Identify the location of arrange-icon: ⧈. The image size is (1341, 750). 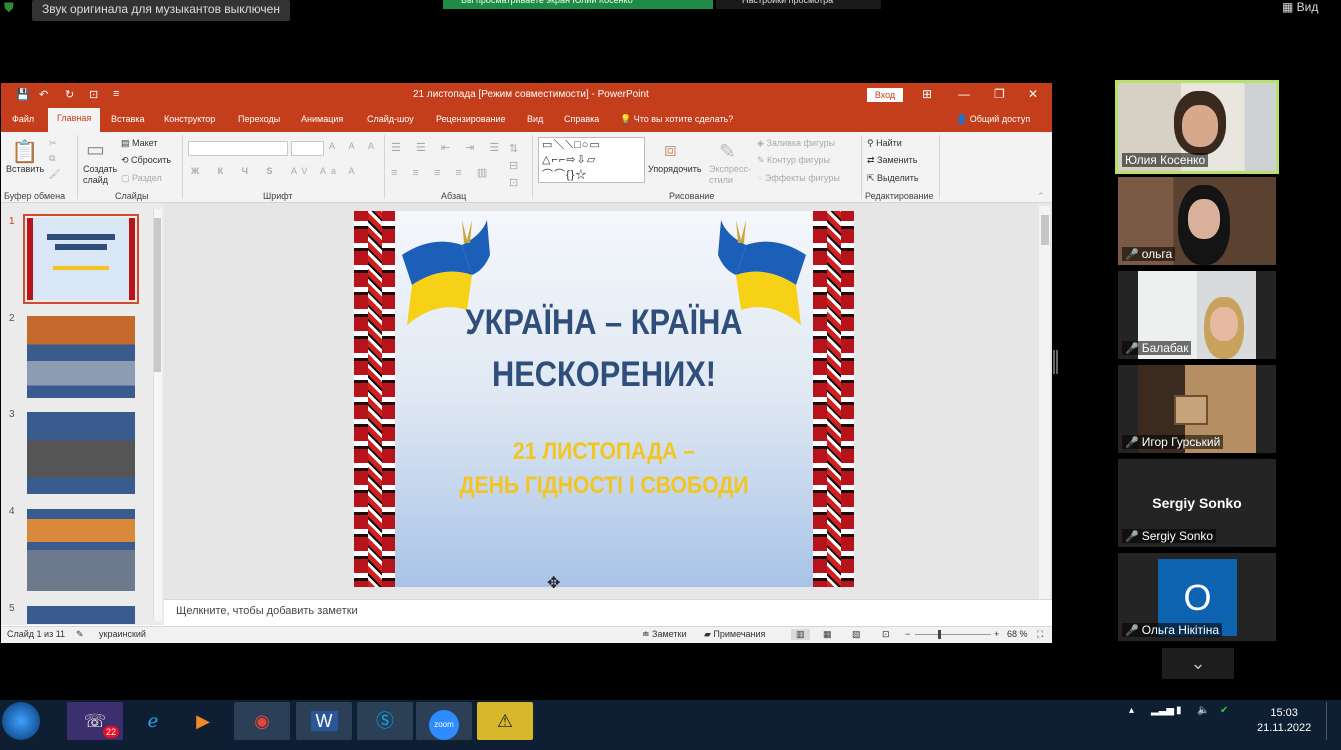
(670, 150).